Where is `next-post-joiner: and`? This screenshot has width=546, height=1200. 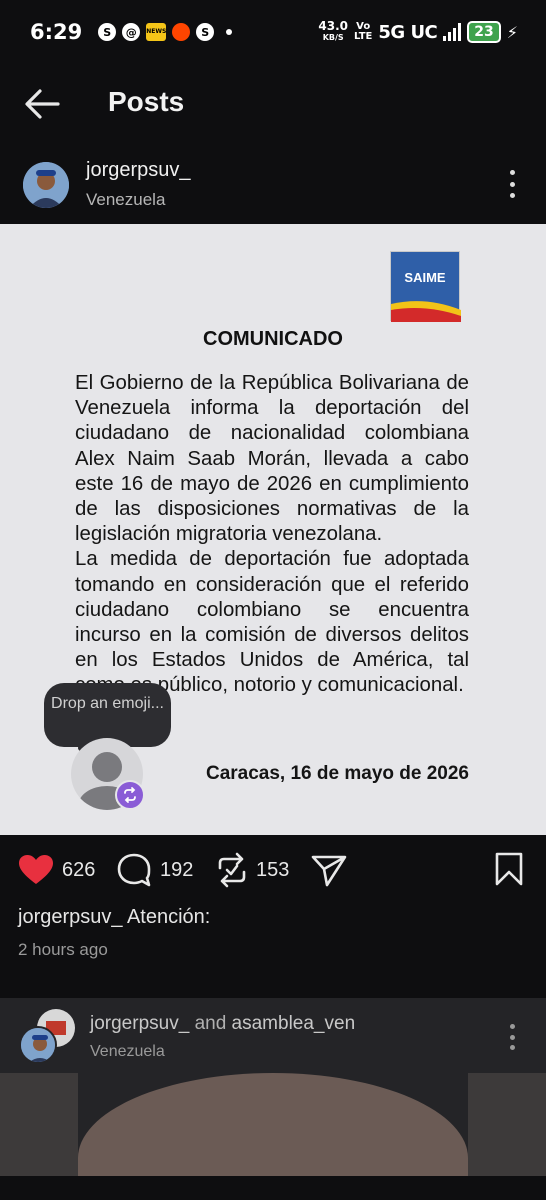
next-post-joiner: and is located at coordinates (210, 1023).